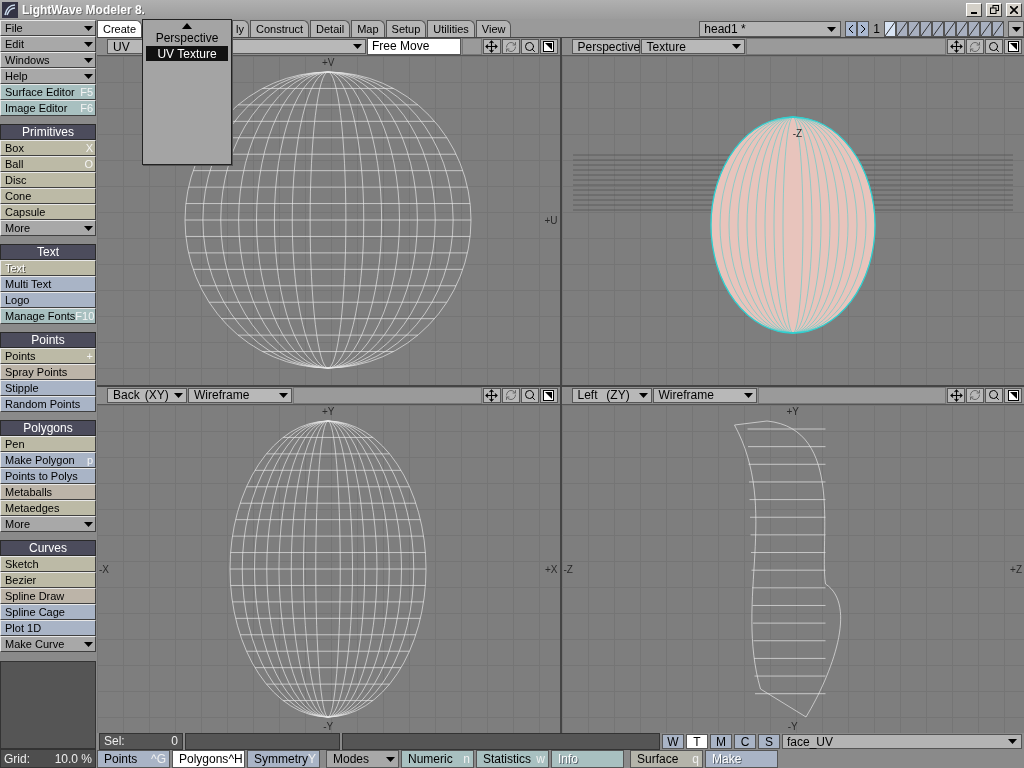  Describe the element at coordinates (208, 759) in the screenshot. I see `mode-button: Polygons^H` at that location.